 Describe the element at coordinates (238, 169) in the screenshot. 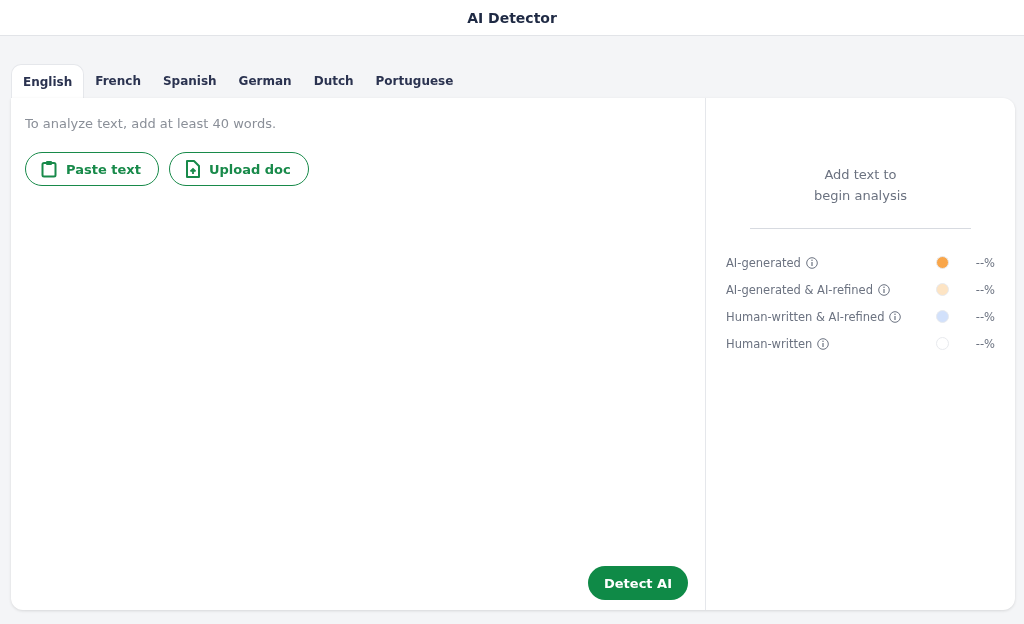

I see `upload-doc-button: Upload doc` at that location.